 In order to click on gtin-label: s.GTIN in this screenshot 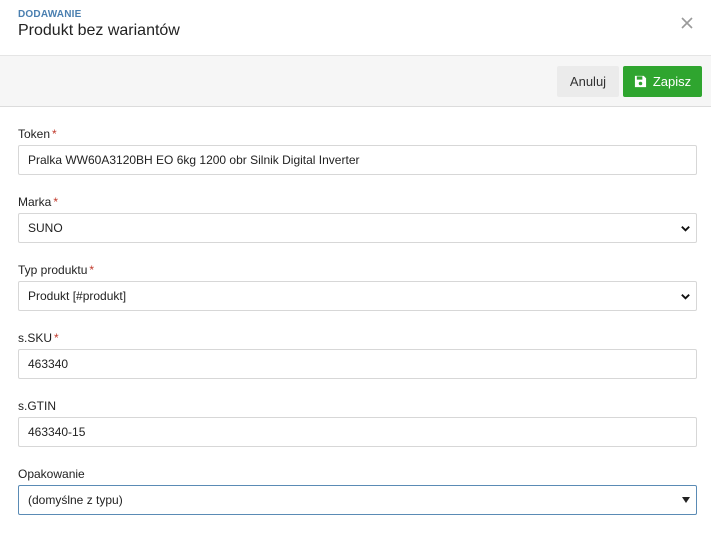, I will do `click(37, 406)`.